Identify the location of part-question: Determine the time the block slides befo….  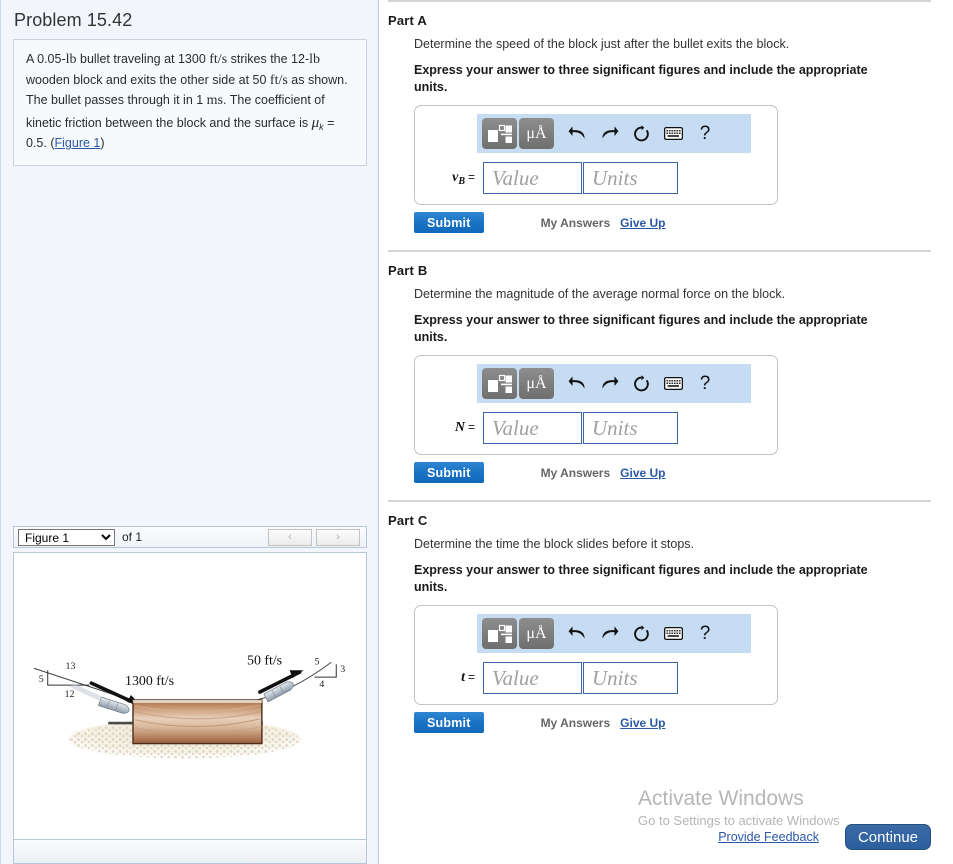
(554, 544).